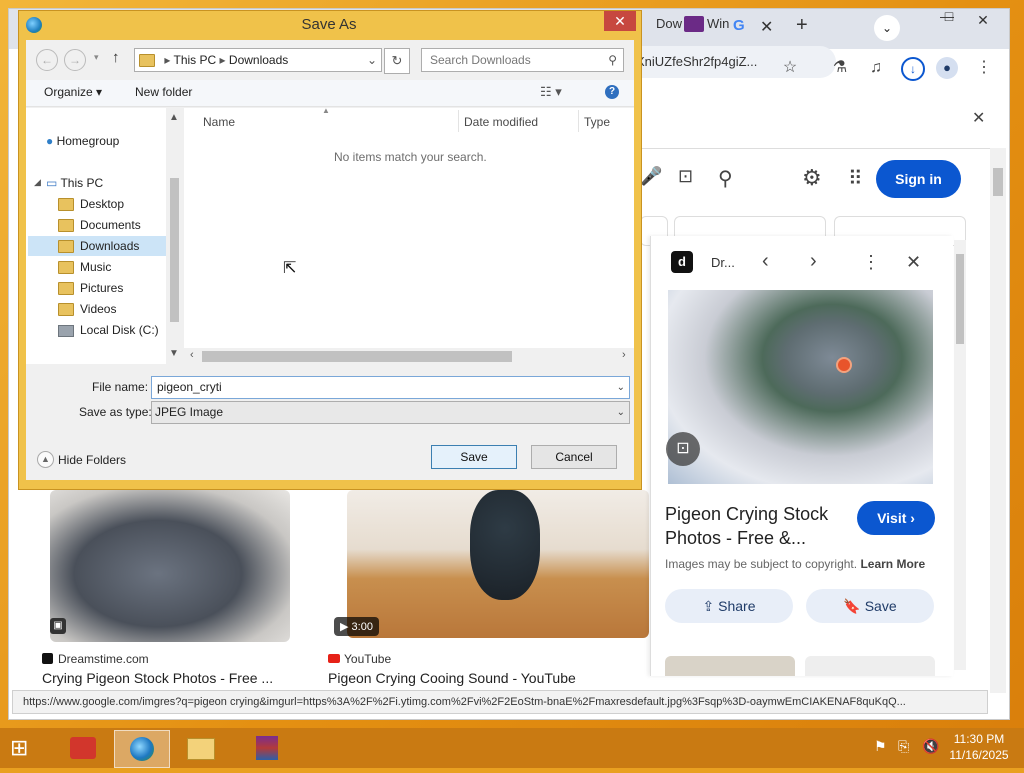 This screenshot has height=773, width=1024. I want to click on column-header-name: Name, so click(219, 122).